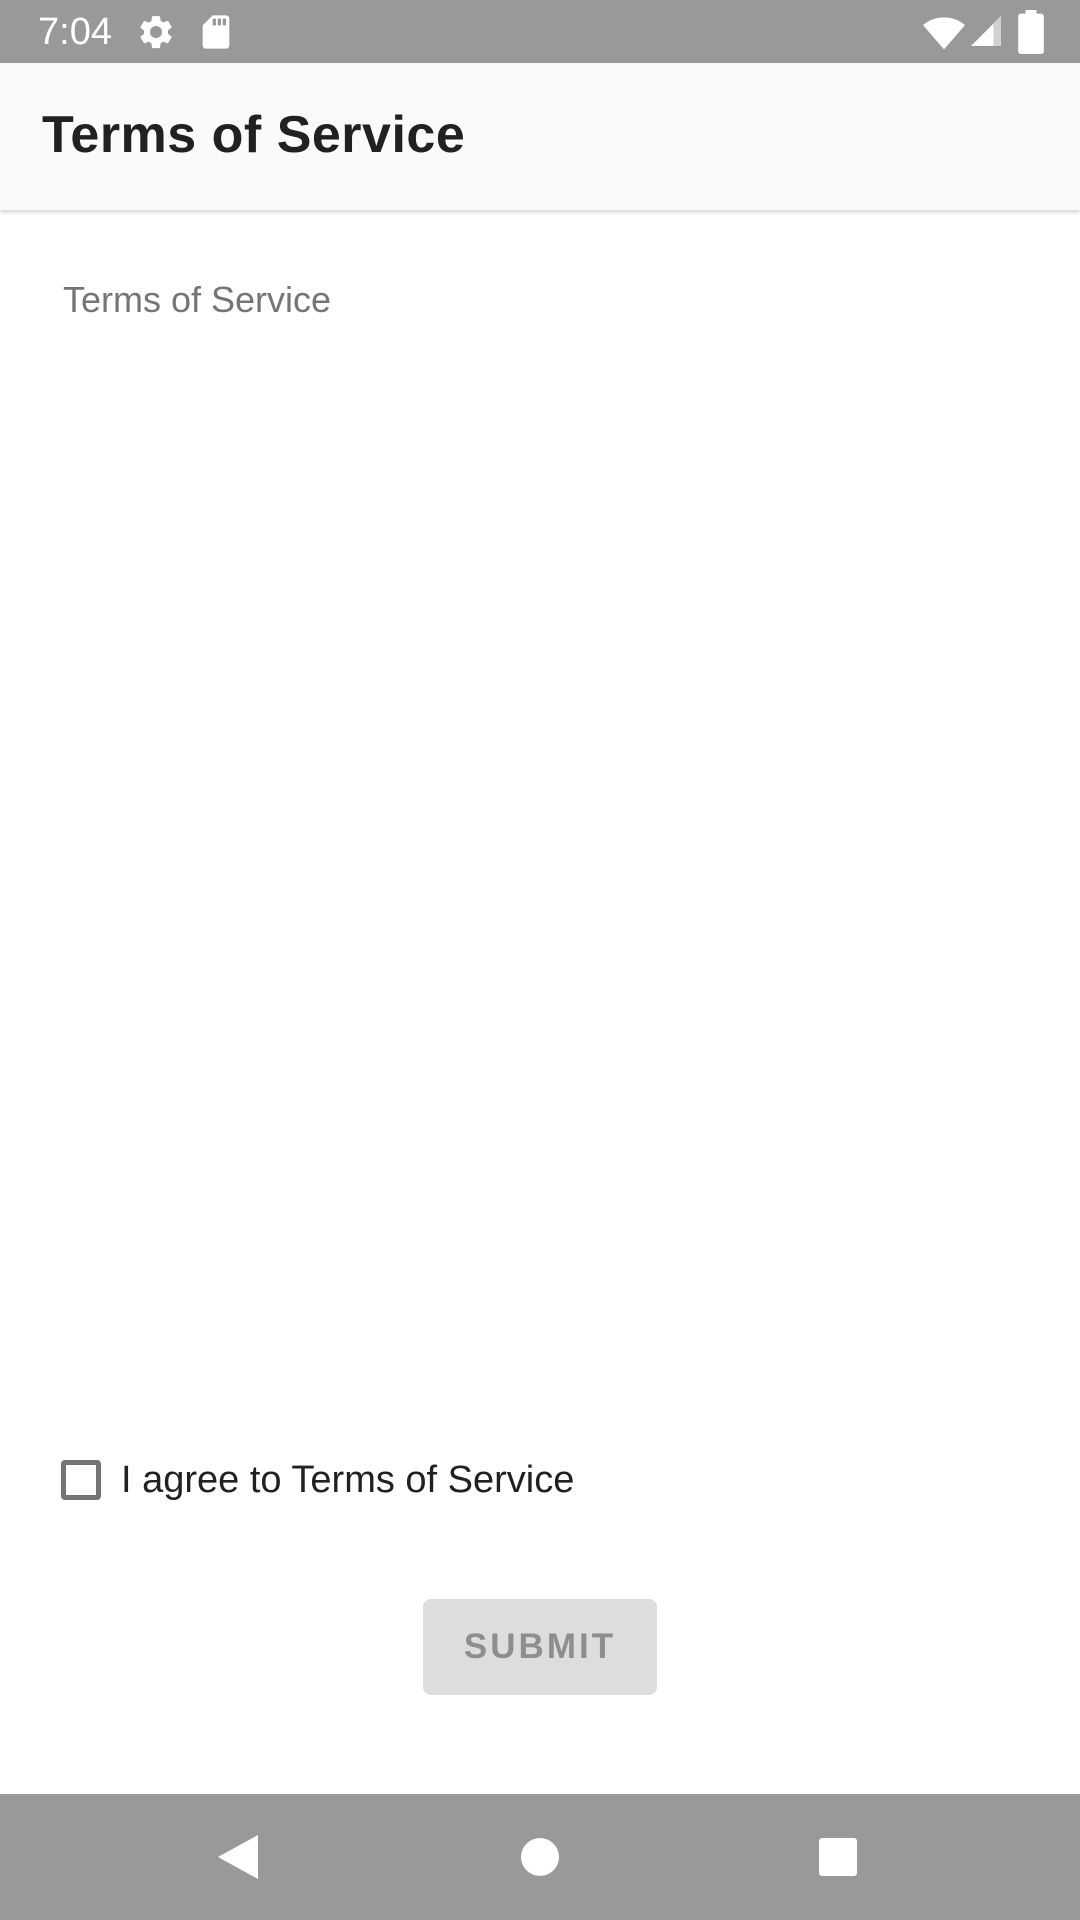 This screenshot has width=1080, height=1920. I want to click on nav-recents-button, so click(838, 1857).